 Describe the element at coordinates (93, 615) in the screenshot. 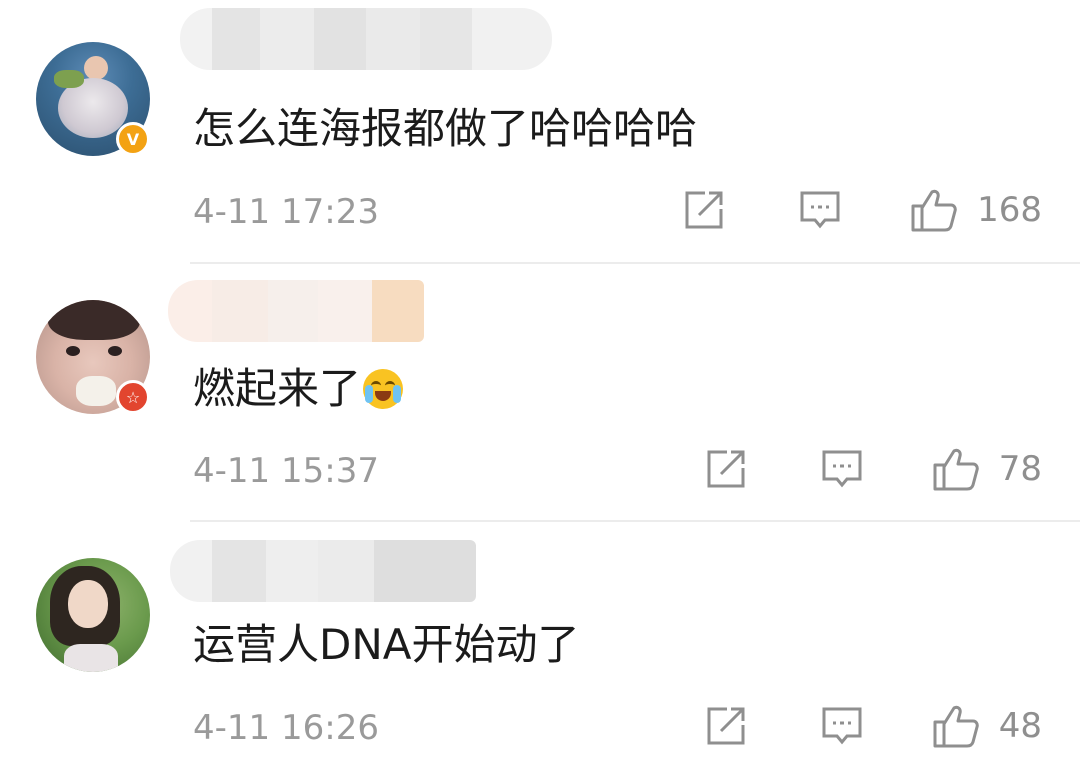

I see `user-avatar` at that location.